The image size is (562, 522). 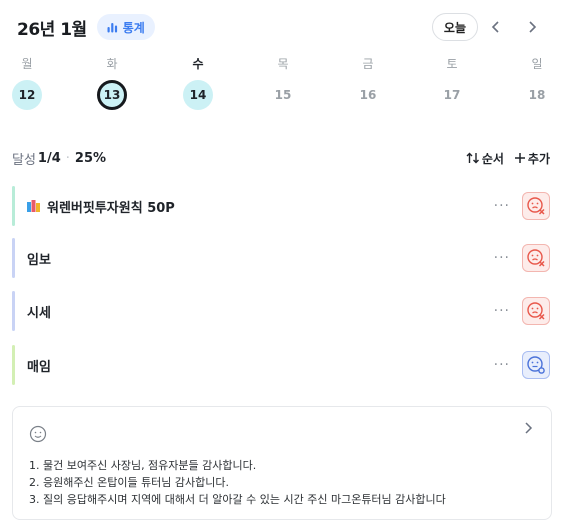 I want to click on task-row: 매임 ···, so click(x=281, y=365).